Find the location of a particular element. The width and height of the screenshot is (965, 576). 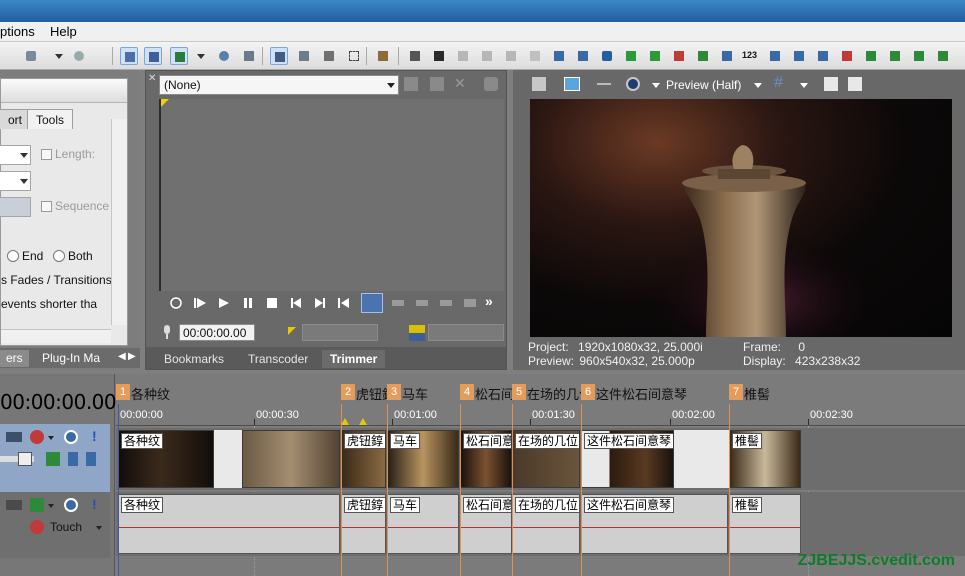

lock-envelopes-icon is located at coordinates (304, 56).